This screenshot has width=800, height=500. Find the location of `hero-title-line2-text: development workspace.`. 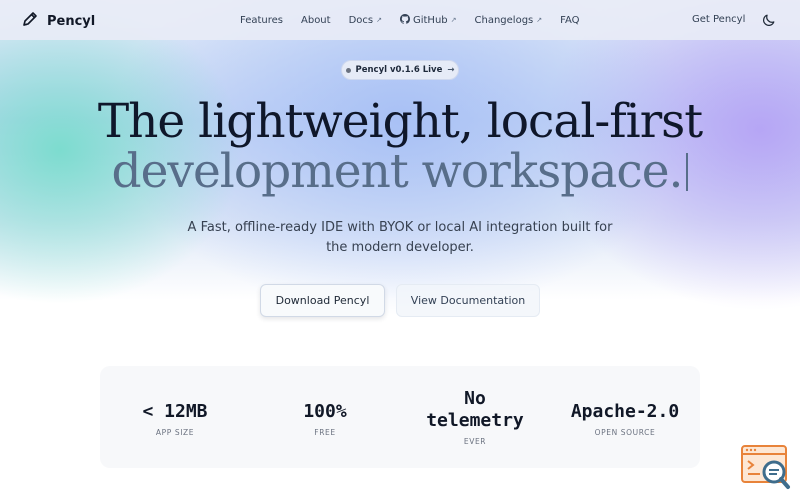

hero-title-line2-text: development workspace. is located at coordinates (397, 171).